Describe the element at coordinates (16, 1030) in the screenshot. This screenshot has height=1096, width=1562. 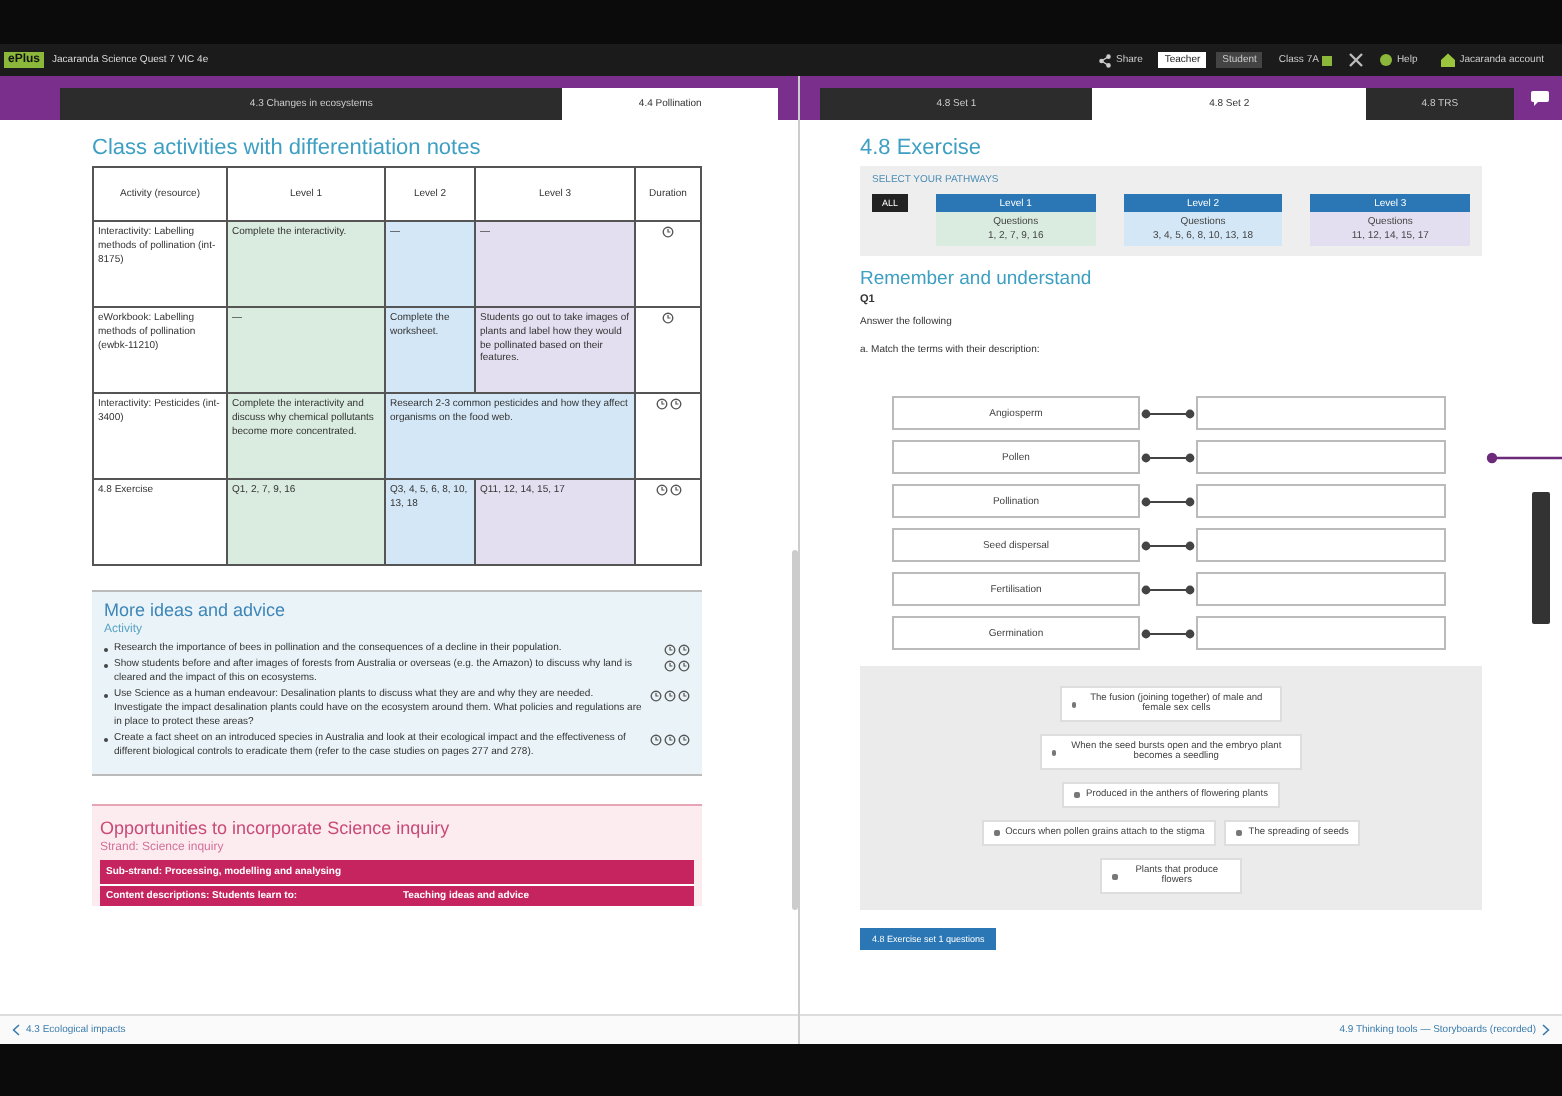
I see `chevron-left-icon` at that location.